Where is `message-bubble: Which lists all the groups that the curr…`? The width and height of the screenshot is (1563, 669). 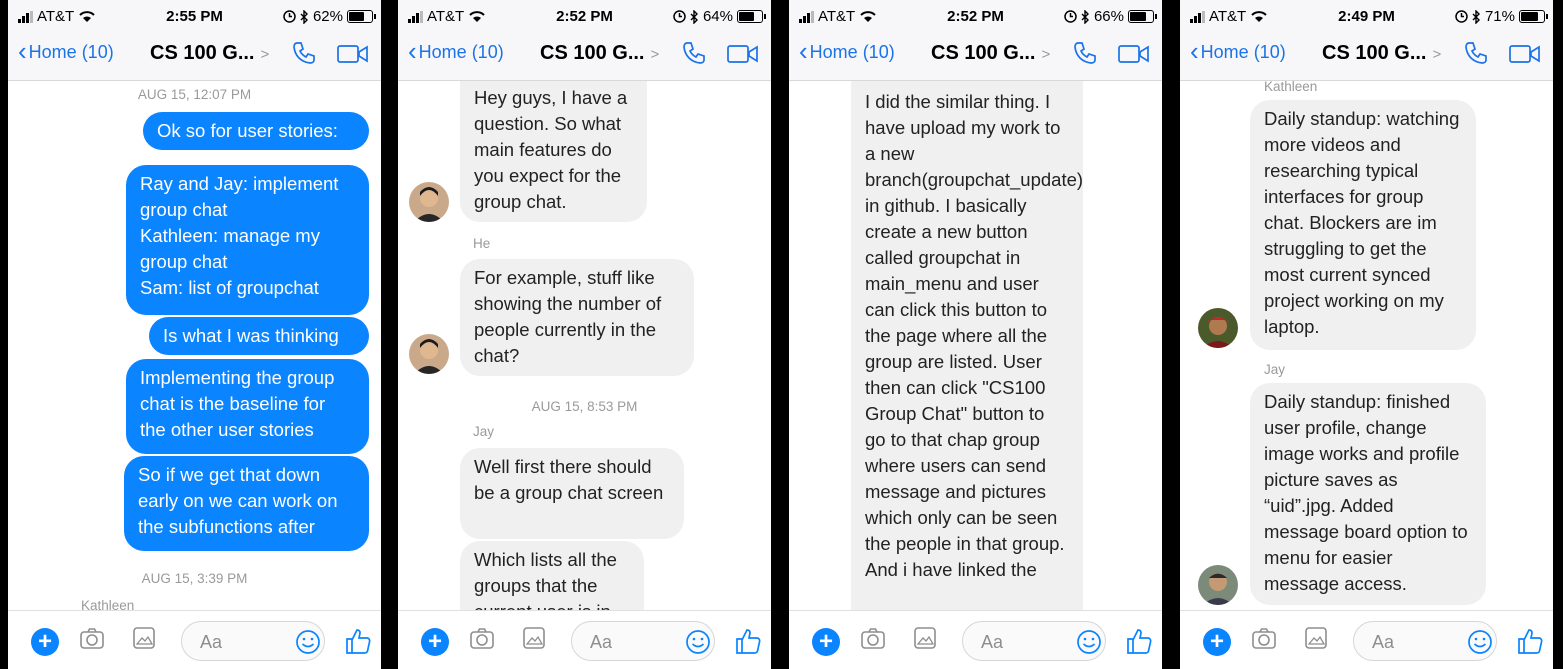 message-bubble: Which lists all the groups that the curr… is located at coordinates (552, 575).